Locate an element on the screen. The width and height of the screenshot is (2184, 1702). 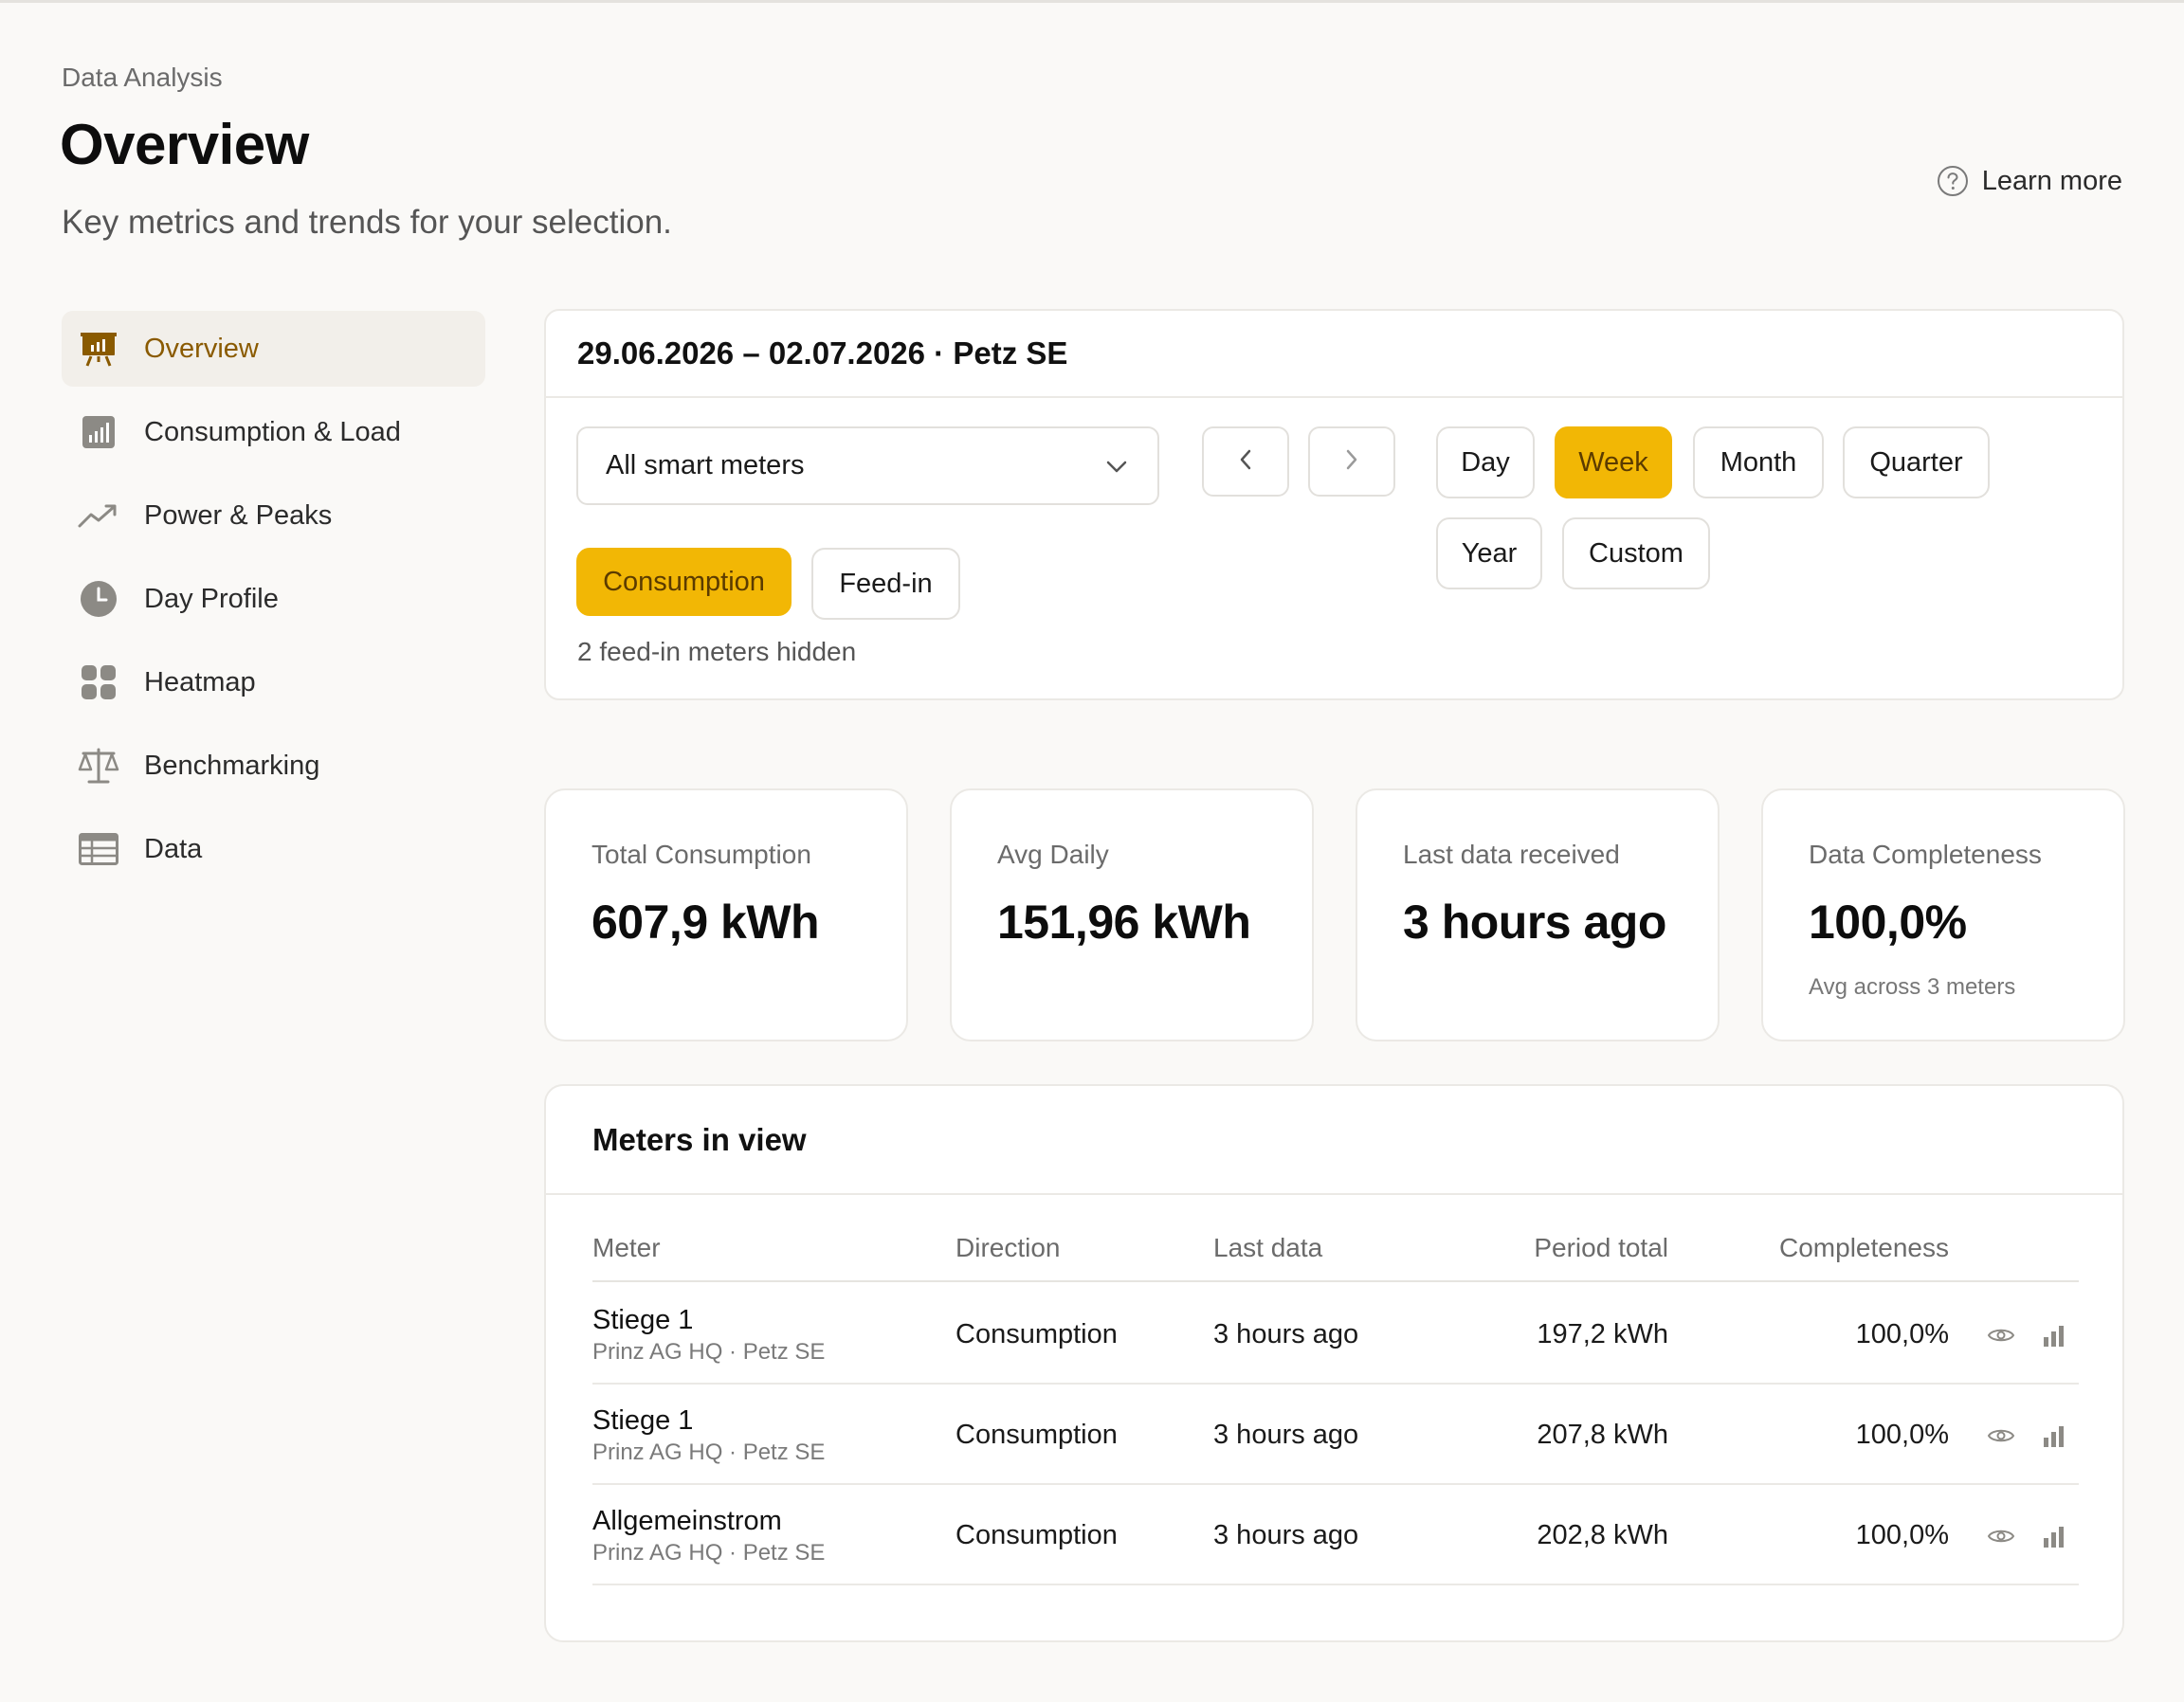
meter-period-total: 207,8 kWh is located at coordinates (1602, 1435).